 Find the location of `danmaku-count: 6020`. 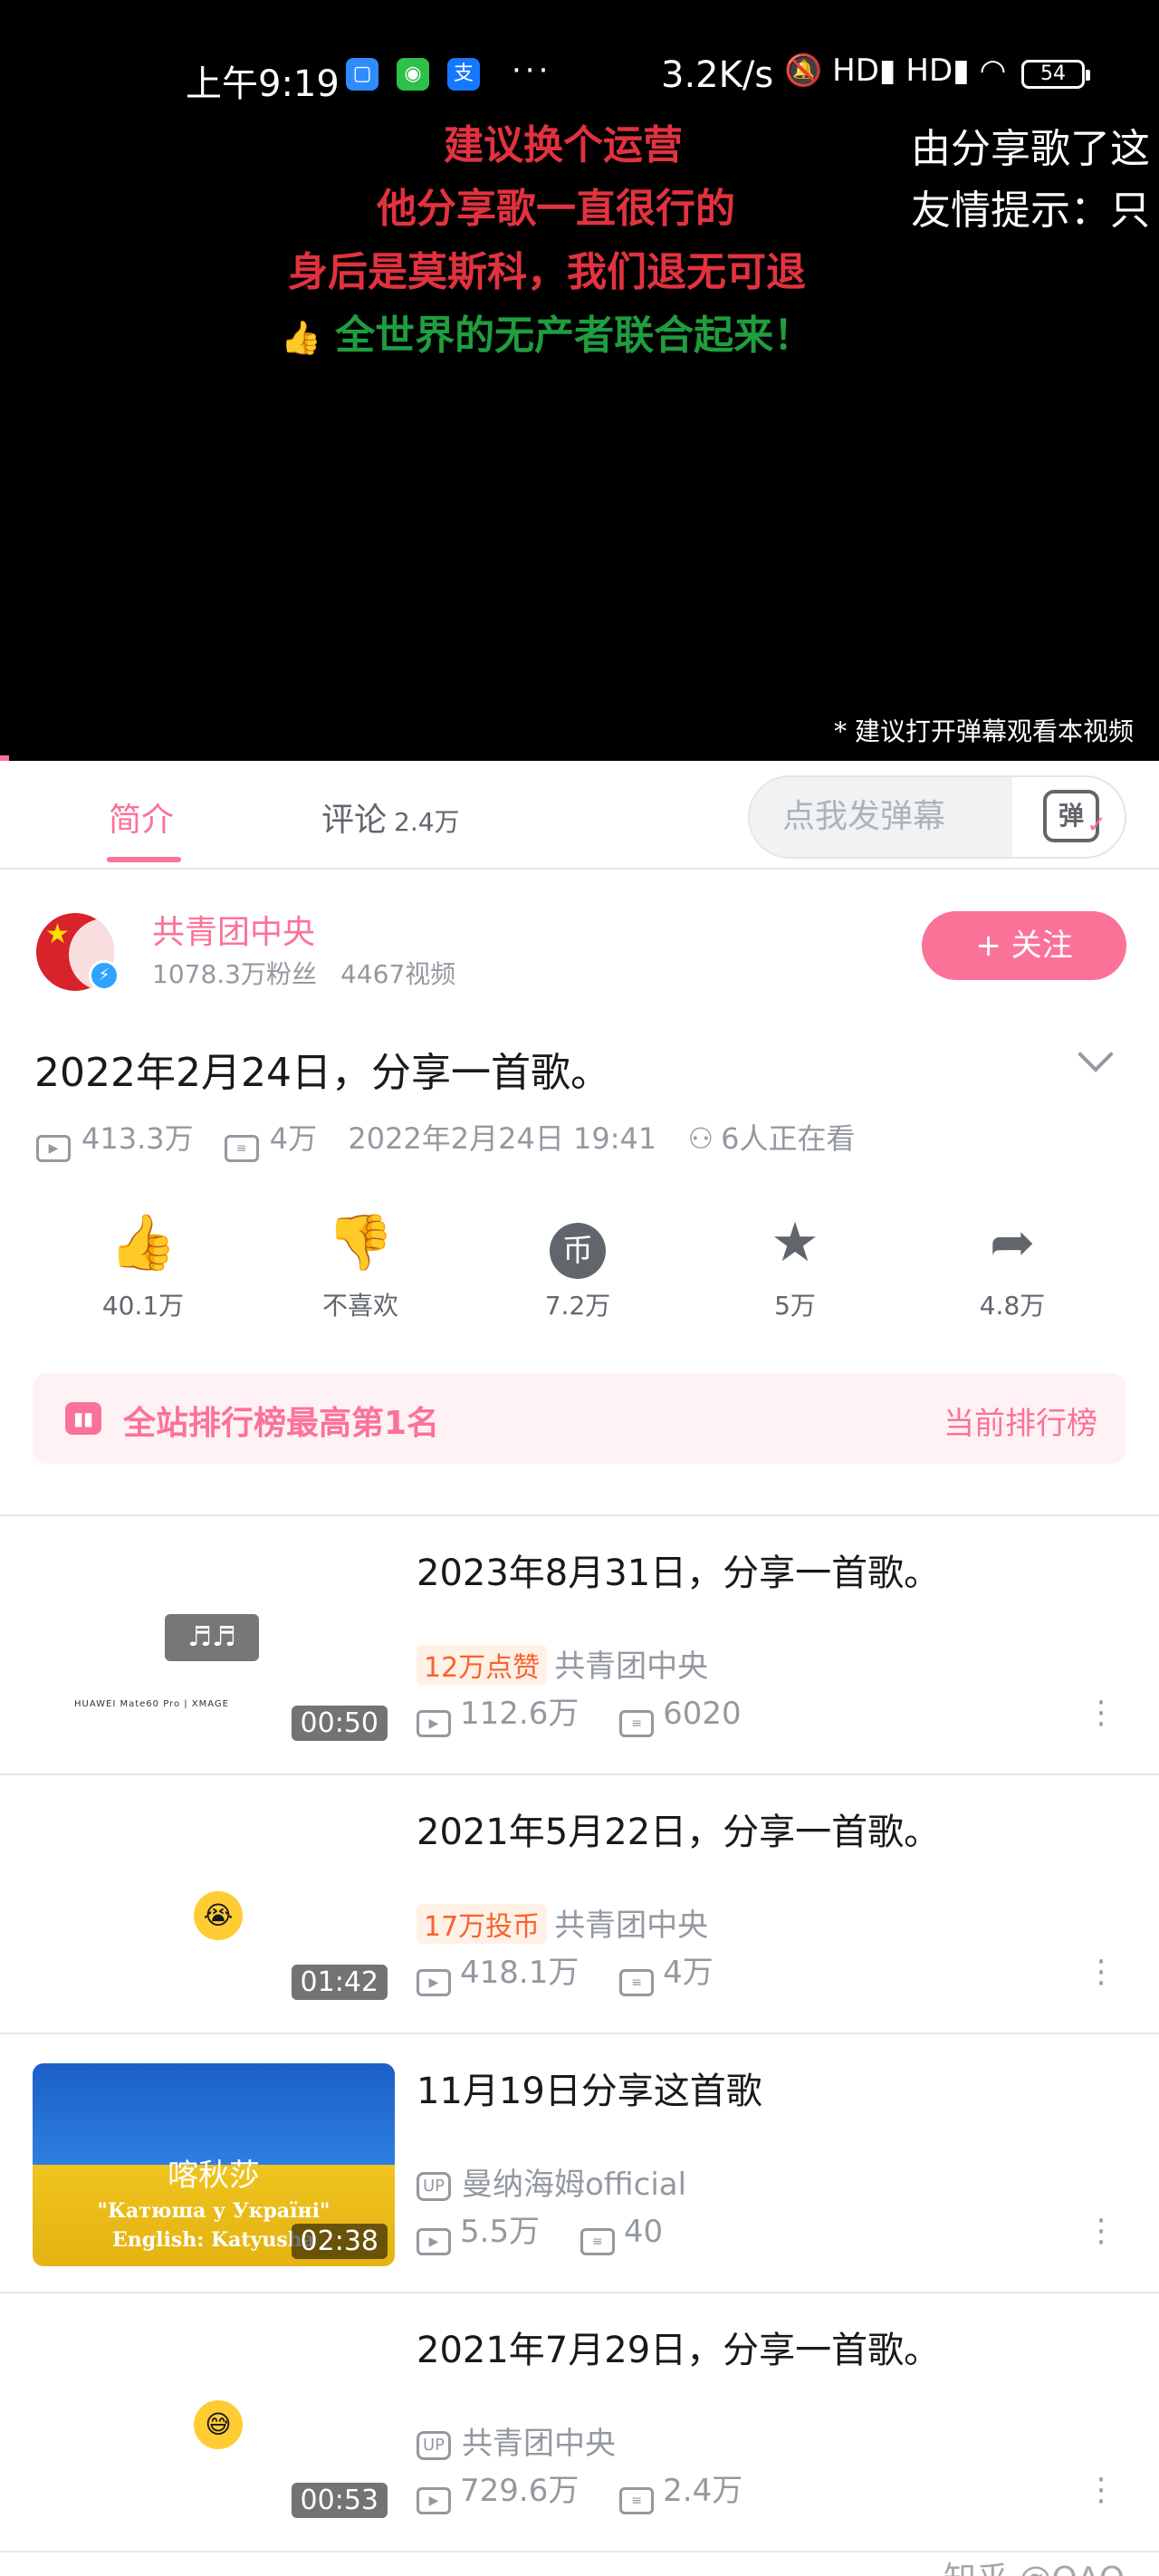

danmaku-count: 6020 is located at coordinates (703, 1714).